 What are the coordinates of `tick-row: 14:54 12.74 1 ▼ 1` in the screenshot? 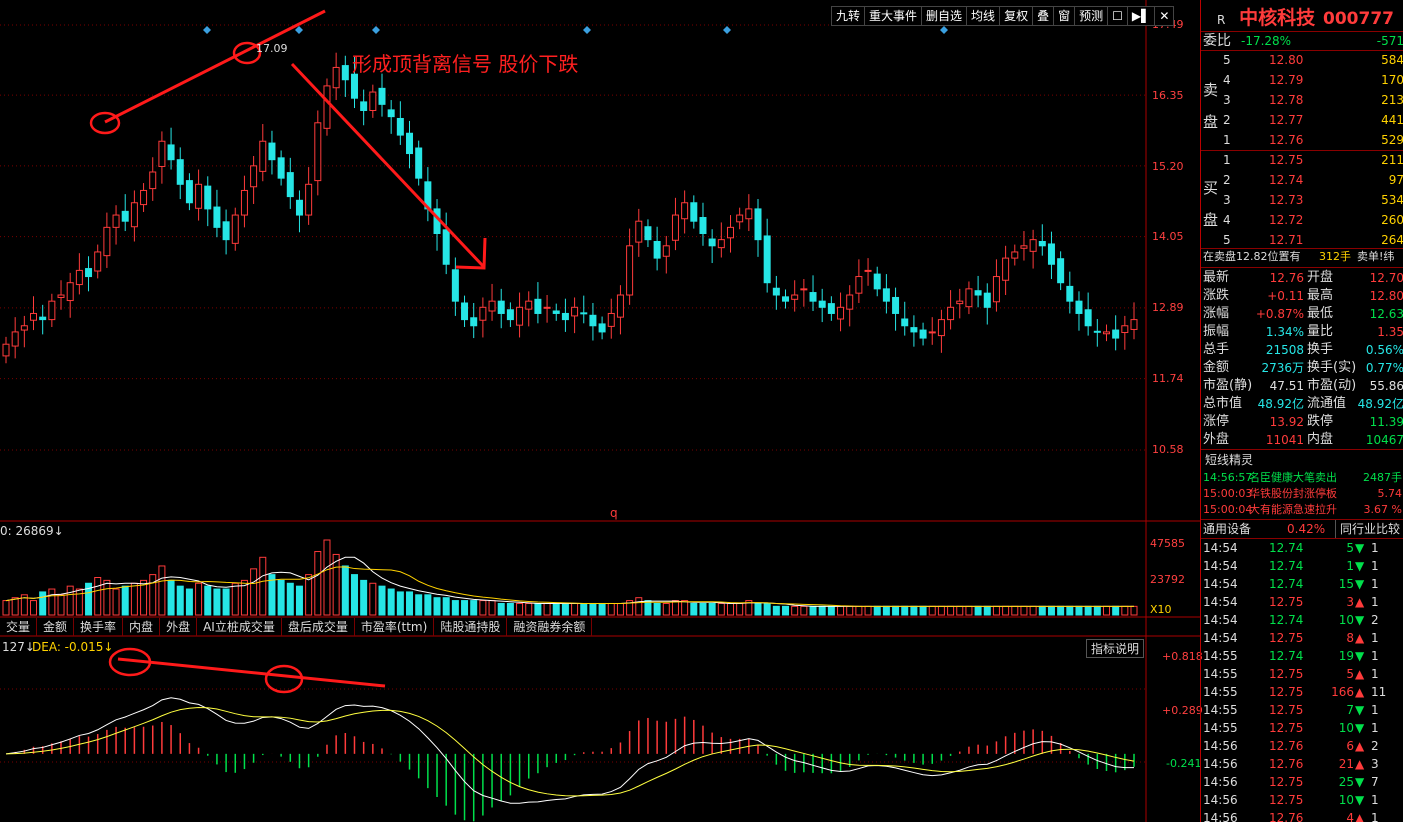 It's located at (1302, 566).